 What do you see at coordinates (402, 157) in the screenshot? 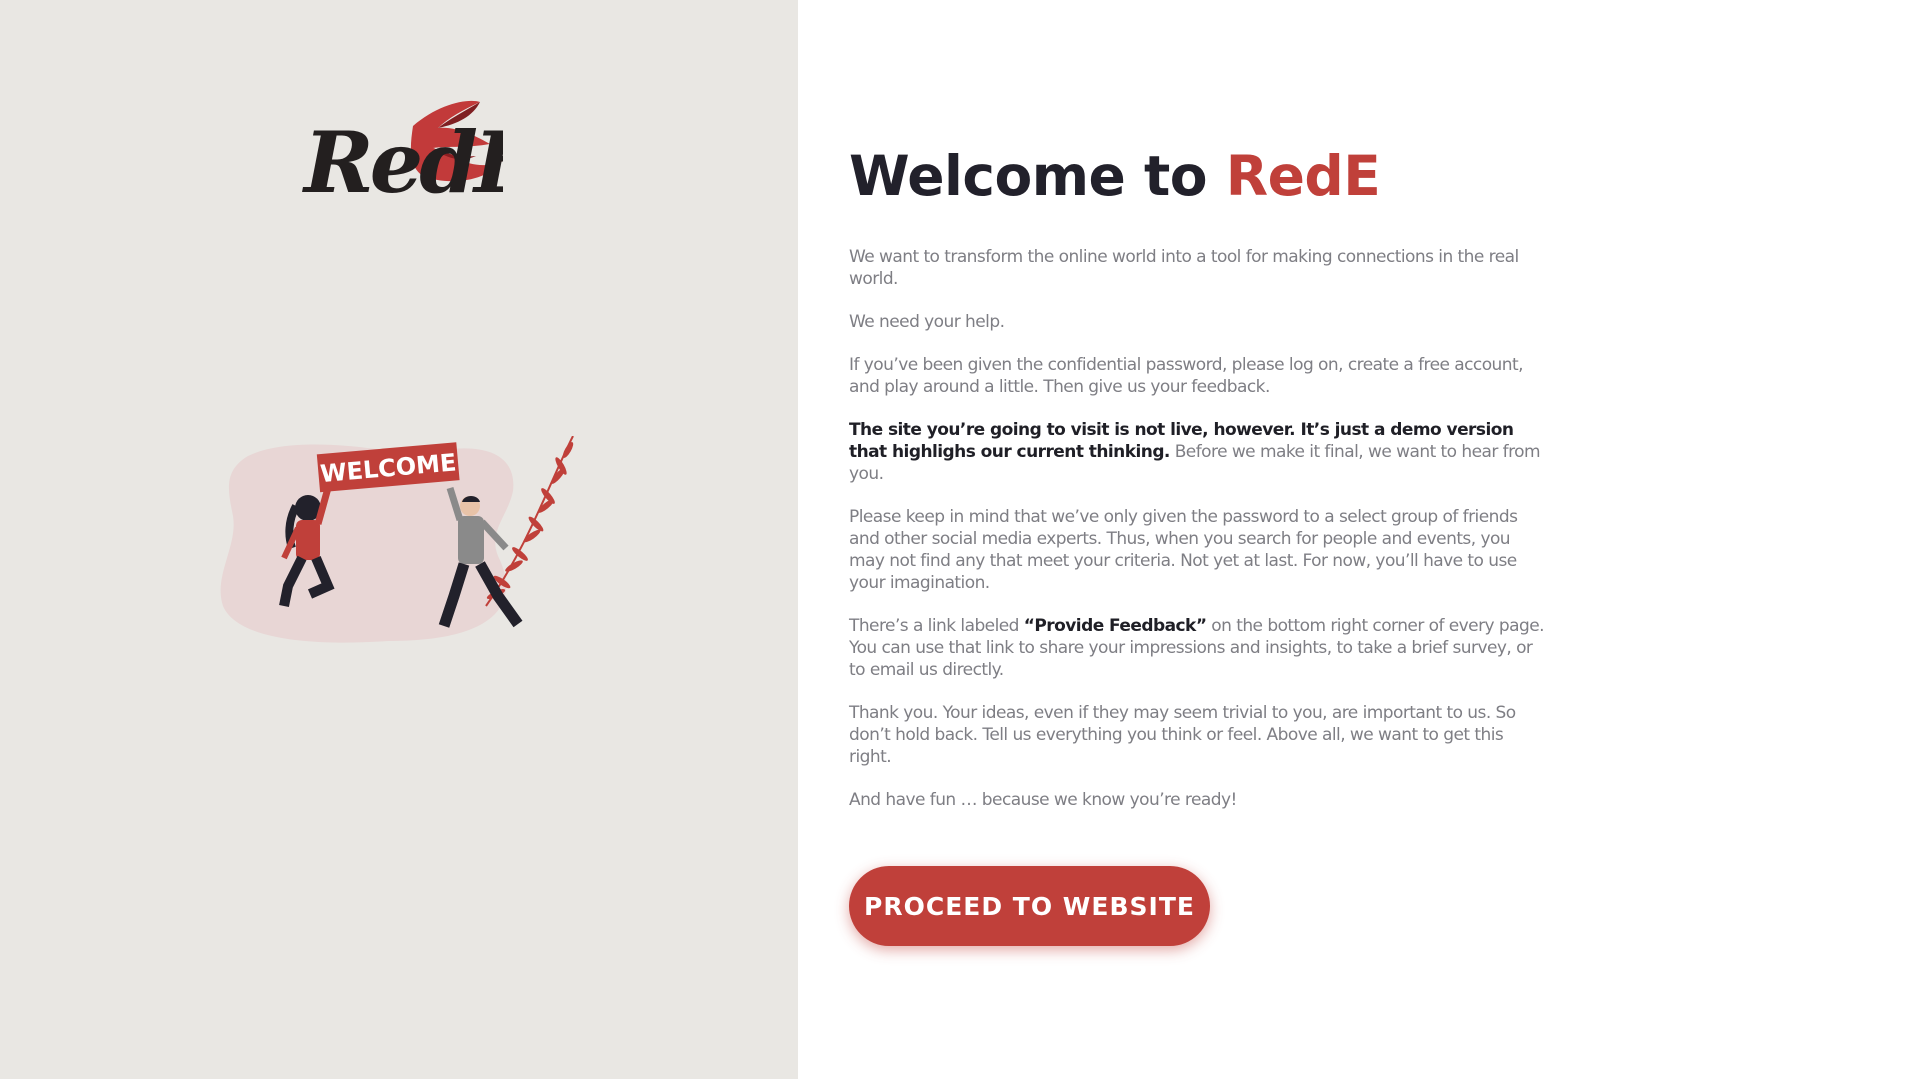
I see `logo-text: RedE` at bounding box center [402, 157].